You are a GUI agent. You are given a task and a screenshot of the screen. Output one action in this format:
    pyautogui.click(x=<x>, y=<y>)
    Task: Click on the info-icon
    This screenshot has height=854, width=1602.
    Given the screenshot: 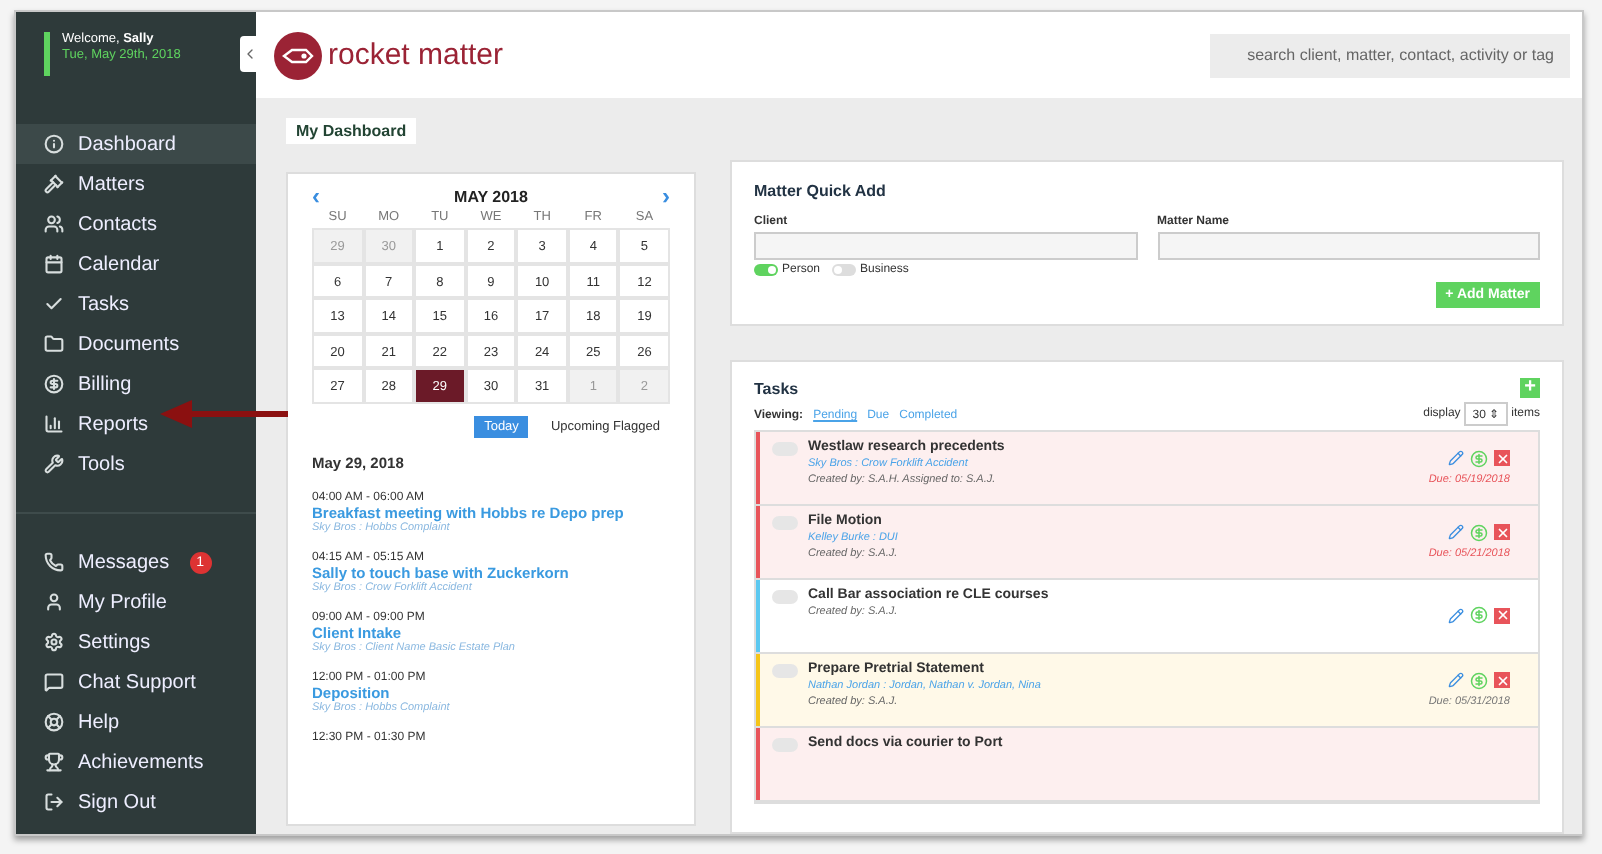 What is the action you would take?
    pyautogui.click(x=54, y=144)
    